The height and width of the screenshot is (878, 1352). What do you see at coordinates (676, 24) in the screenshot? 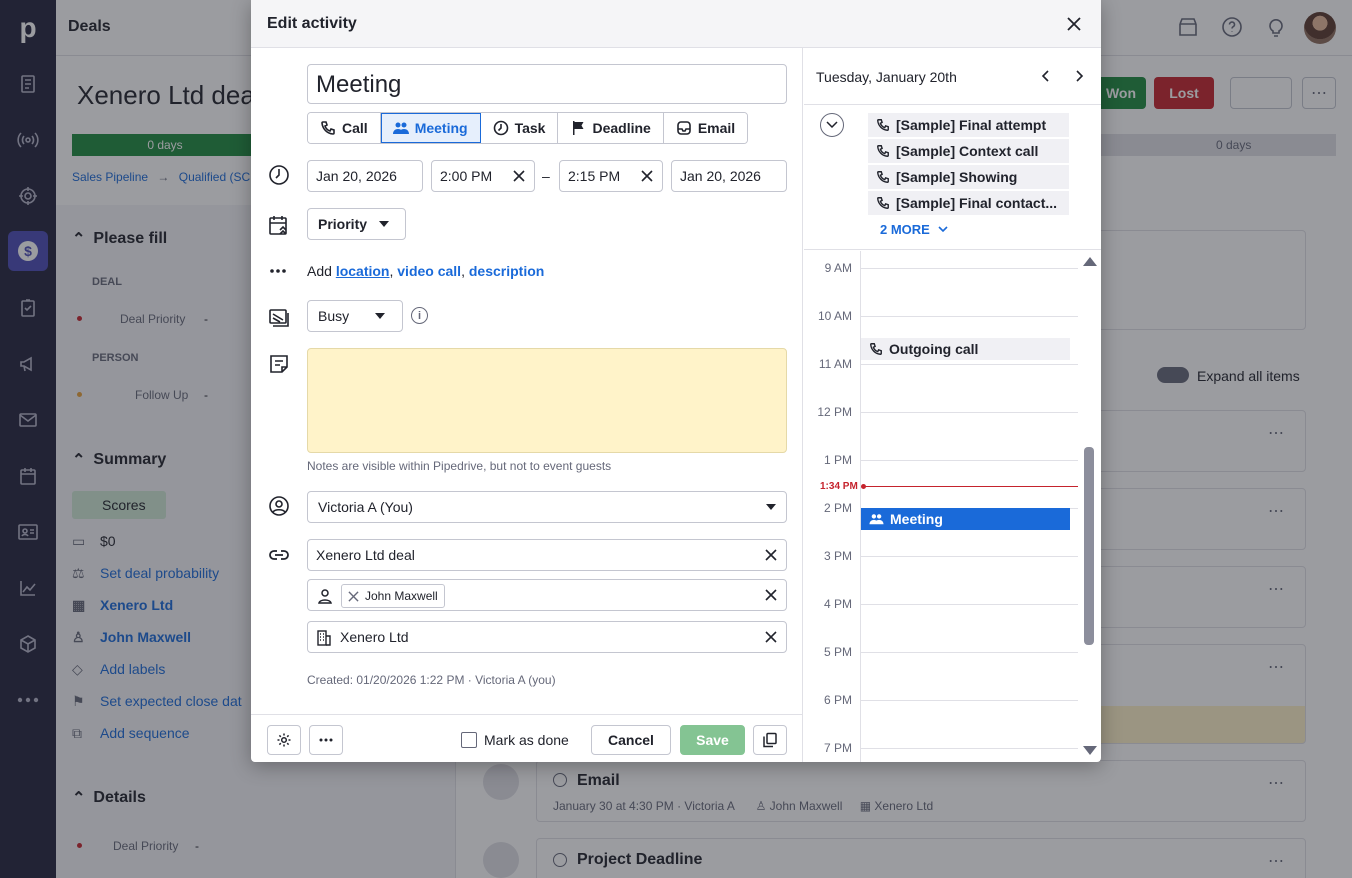
I see `modal-header: Edit activity` at bounding box center [676, 24].